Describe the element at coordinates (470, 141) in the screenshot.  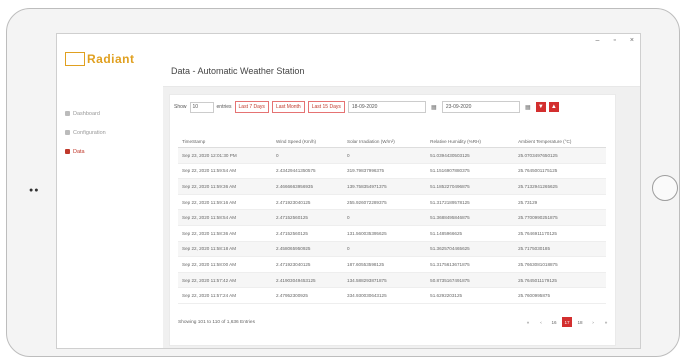
I see `column-header: Relative Humidity (%RH)` at that location.